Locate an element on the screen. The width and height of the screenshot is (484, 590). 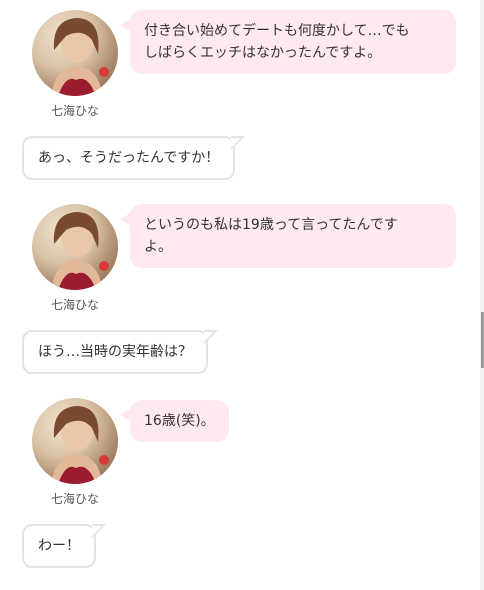
message-text-line: 16歳(笑)。 is located at coordinates (179, 421).